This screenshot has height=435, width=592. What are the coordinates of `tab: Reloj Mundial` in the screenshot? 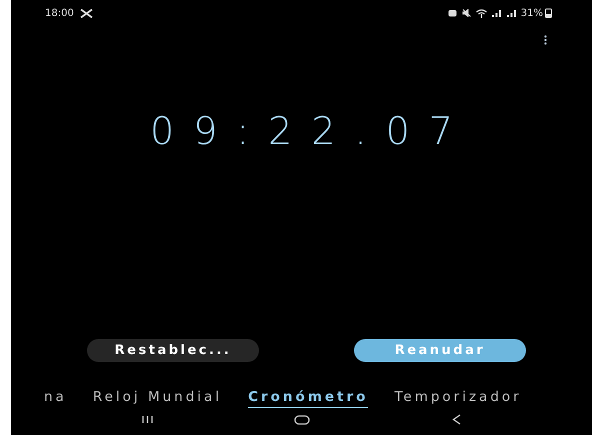 It's located at (157, 398).